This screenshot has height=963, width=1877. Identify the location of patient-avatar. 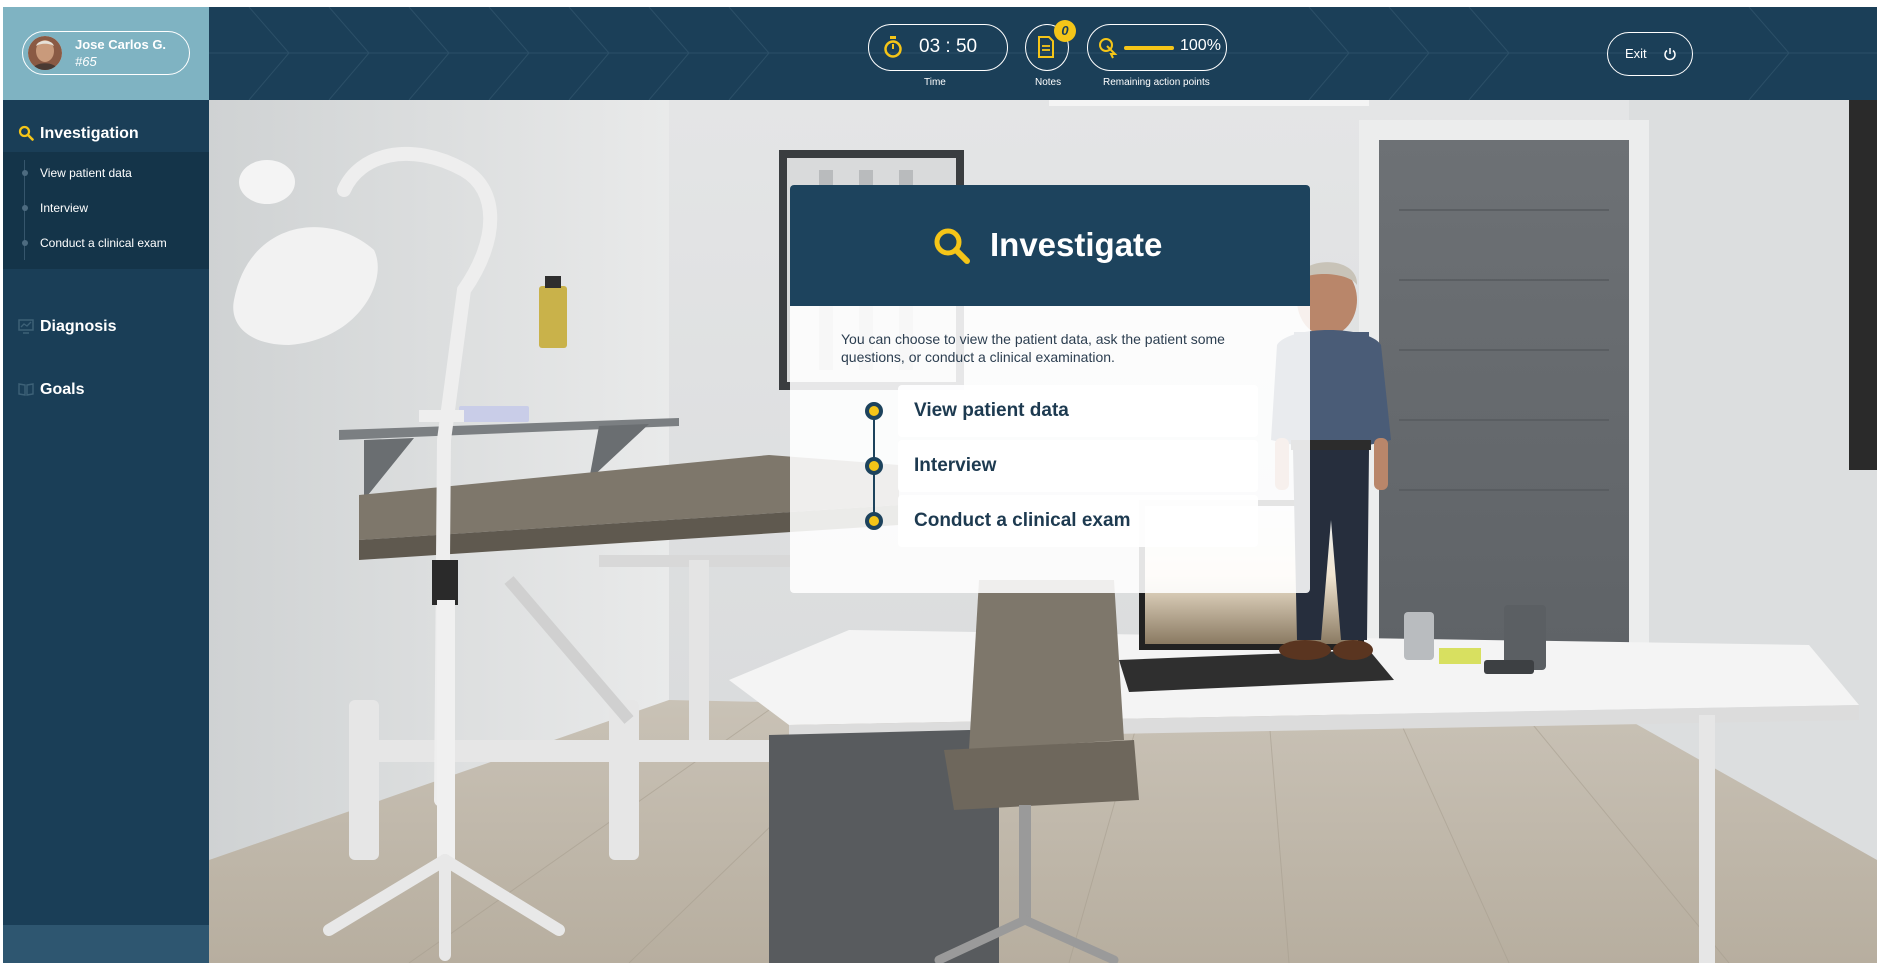
(45, 53).